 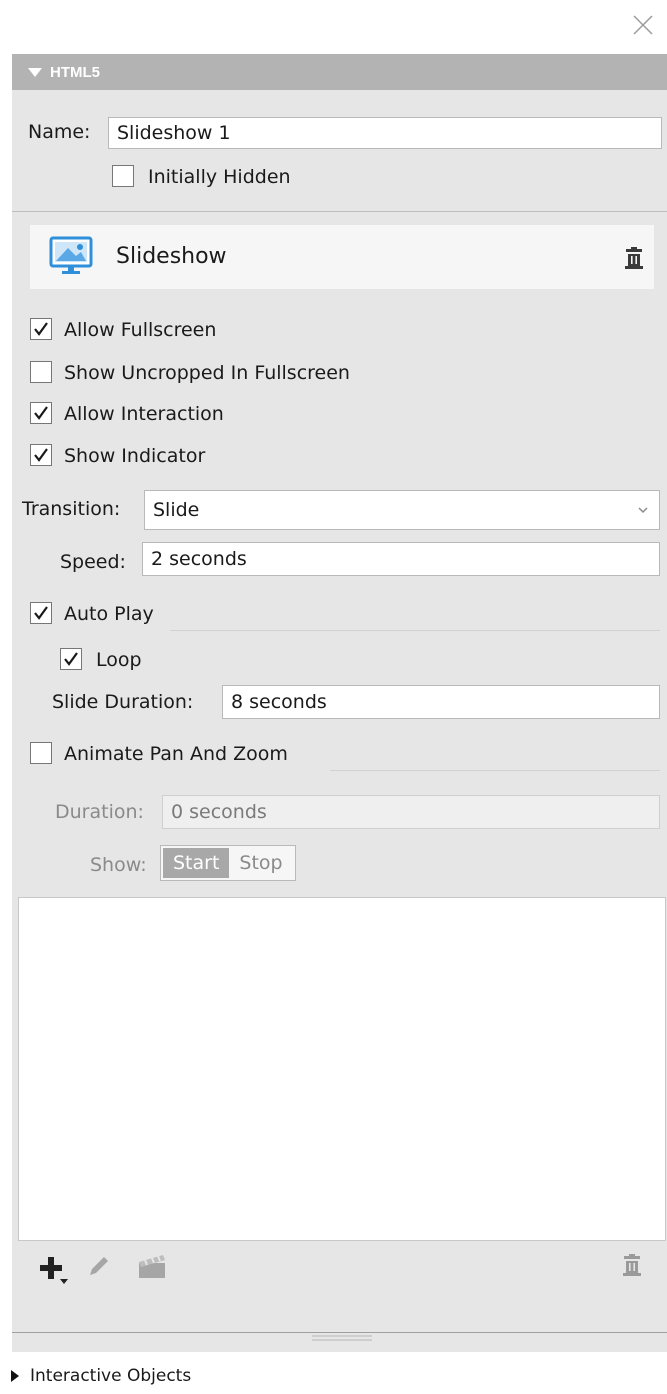 I want to click on allow-interaction-checkbox, so click(x=41, y=413).